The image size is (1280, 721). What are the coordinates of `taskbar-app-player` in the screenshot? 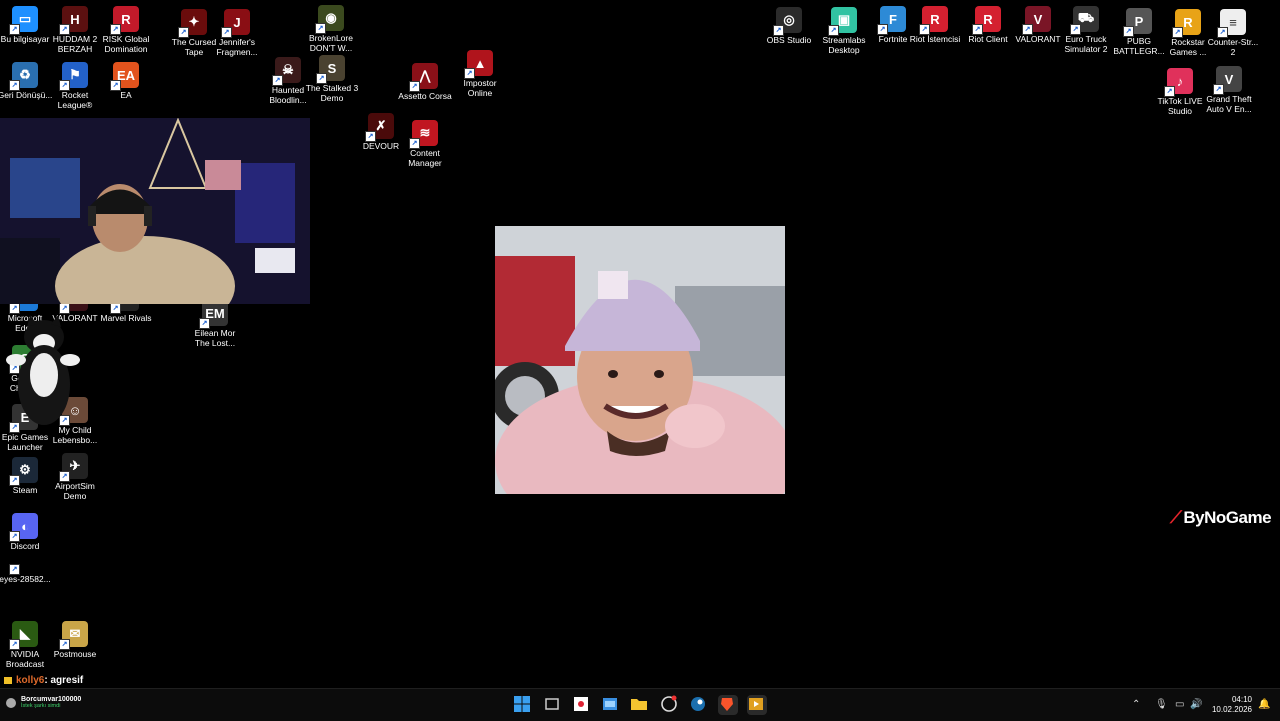 It's located at (757, 705).